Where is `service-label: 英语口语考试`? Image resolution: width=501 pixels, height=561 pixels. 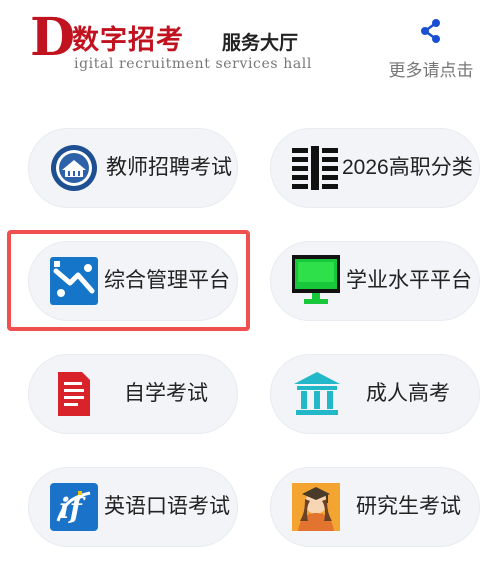 service-label: 英语口语考试 is located at coordinates (167, 506).